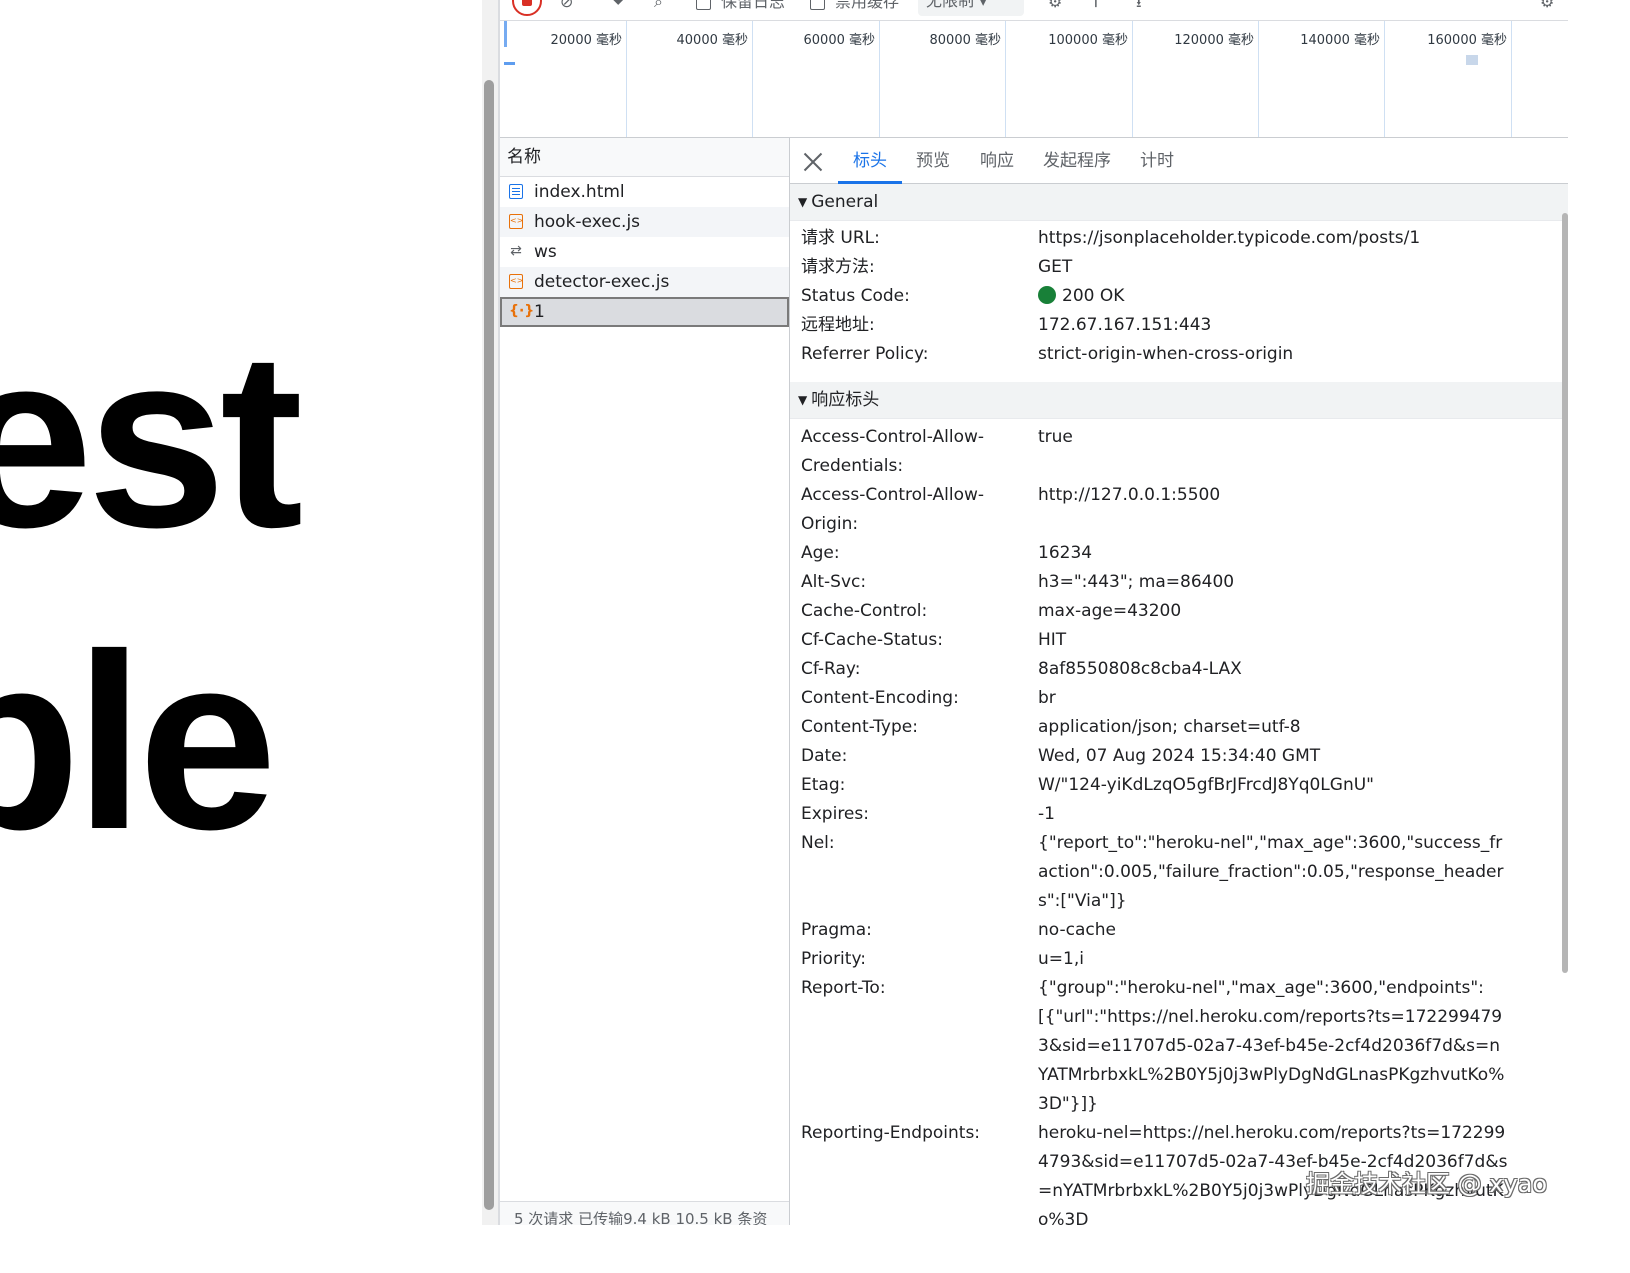  Describe the element at coordinates (1273, 354) in the screenshot. I see `header-value: strict-origin-when-cross-origin` at that location.